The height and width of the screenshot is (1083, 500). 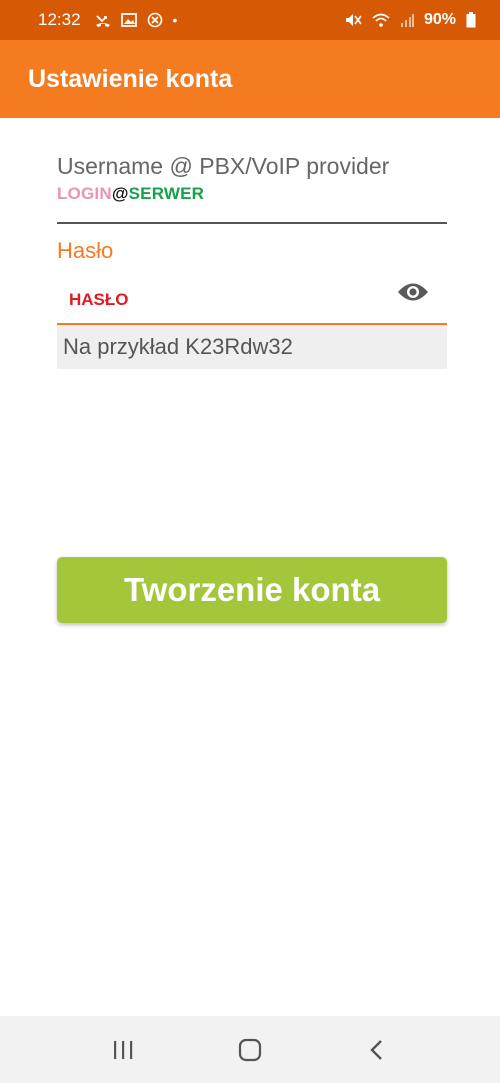 What do you see at coordinates (123, 1050) in the screenshot?
I see `recent-apps-icon` at bounding box center [123, 1050].